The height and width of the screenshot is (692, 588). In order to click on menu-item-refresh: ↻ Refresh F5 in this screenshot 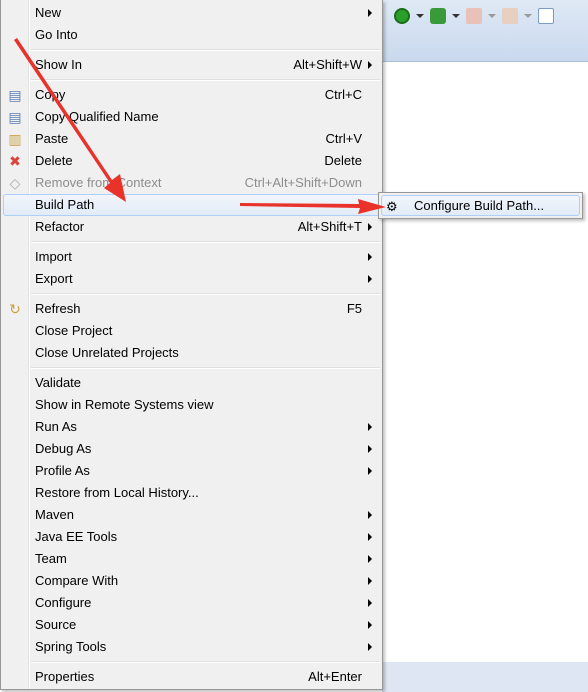, I will do `click(191, 309)`.